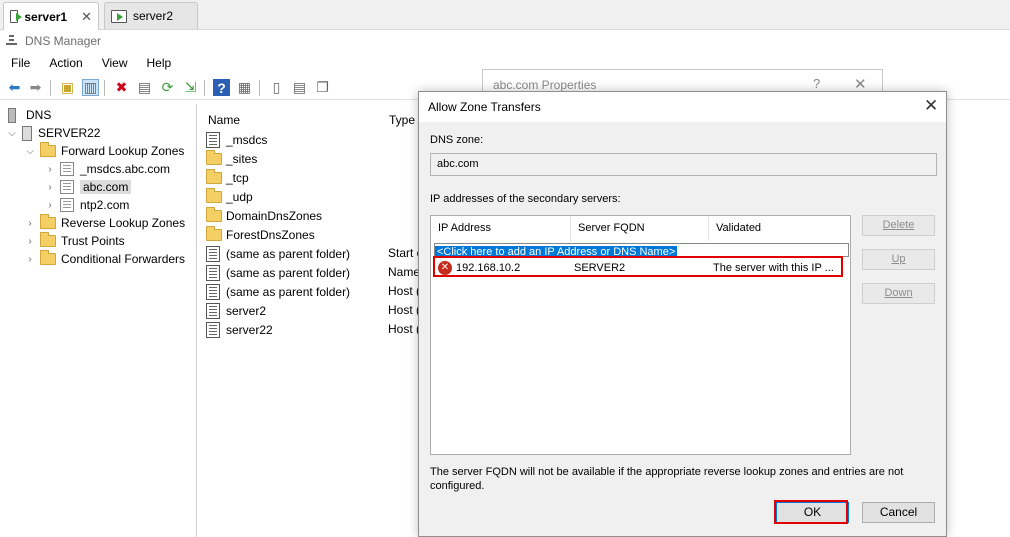  I want to click on list-item: ForestDnsZones, so click(260, 234).